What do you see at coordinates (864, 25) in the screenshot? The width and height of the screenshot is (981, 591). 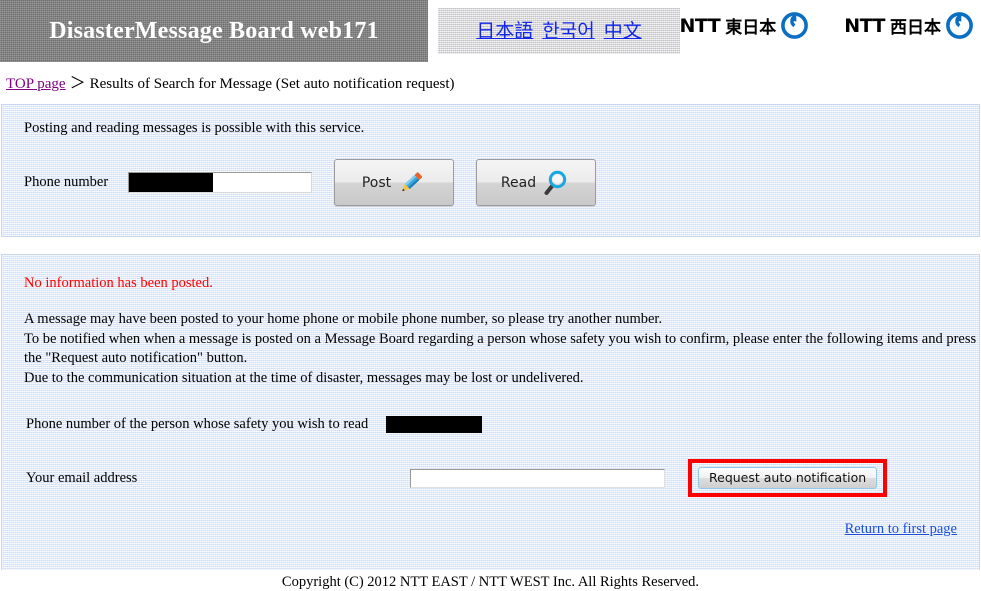 I see `ntt-west-wordmark: NTT` at bounding box center [864, 25].